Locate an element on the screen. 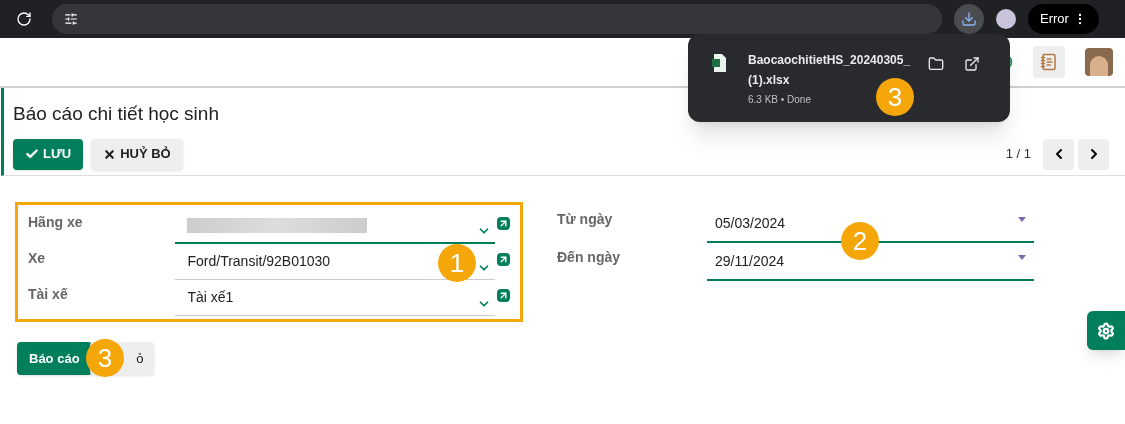  next-button is located at coordinates (1093, 154).